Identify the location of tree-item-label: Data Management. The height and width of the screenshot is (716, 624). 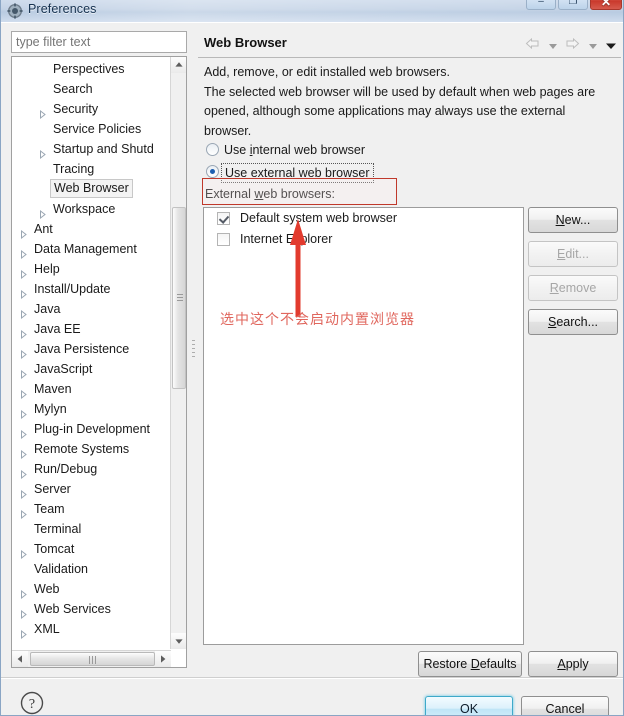
(85, 249).